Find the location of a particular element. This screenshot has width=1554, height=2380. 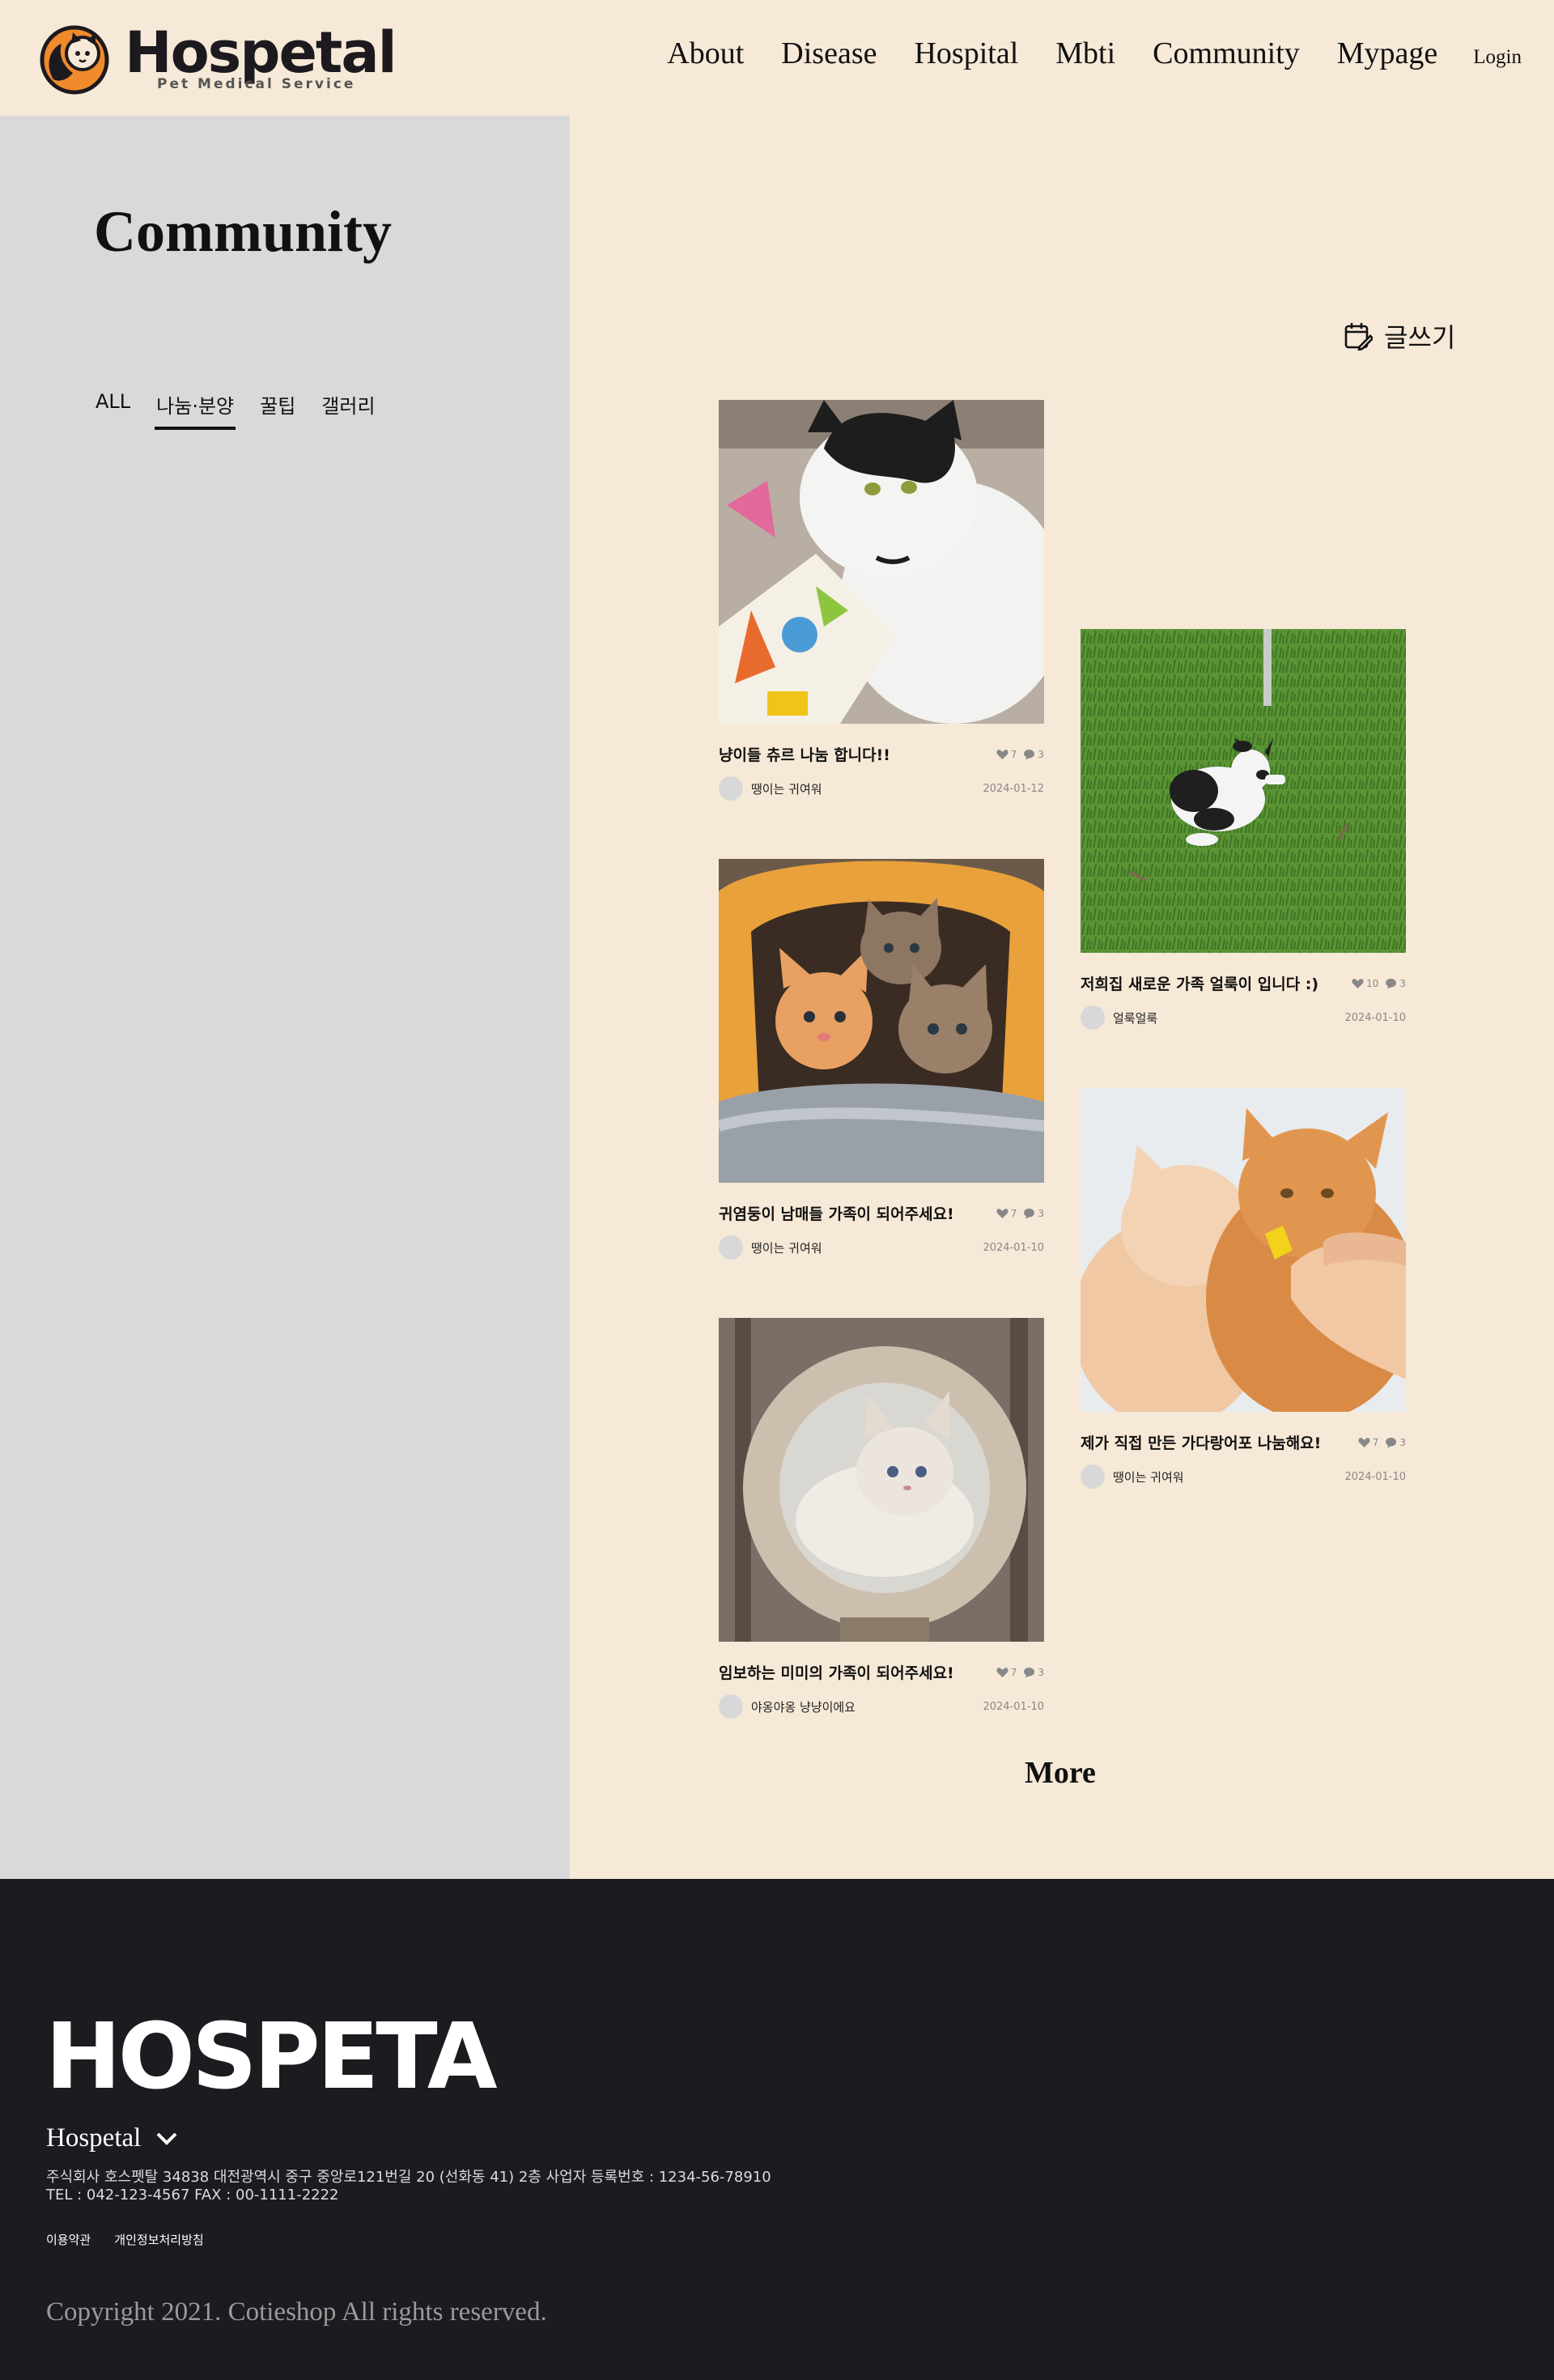

tab-gallery: 갤러리 is located at coordinates (348, 410).